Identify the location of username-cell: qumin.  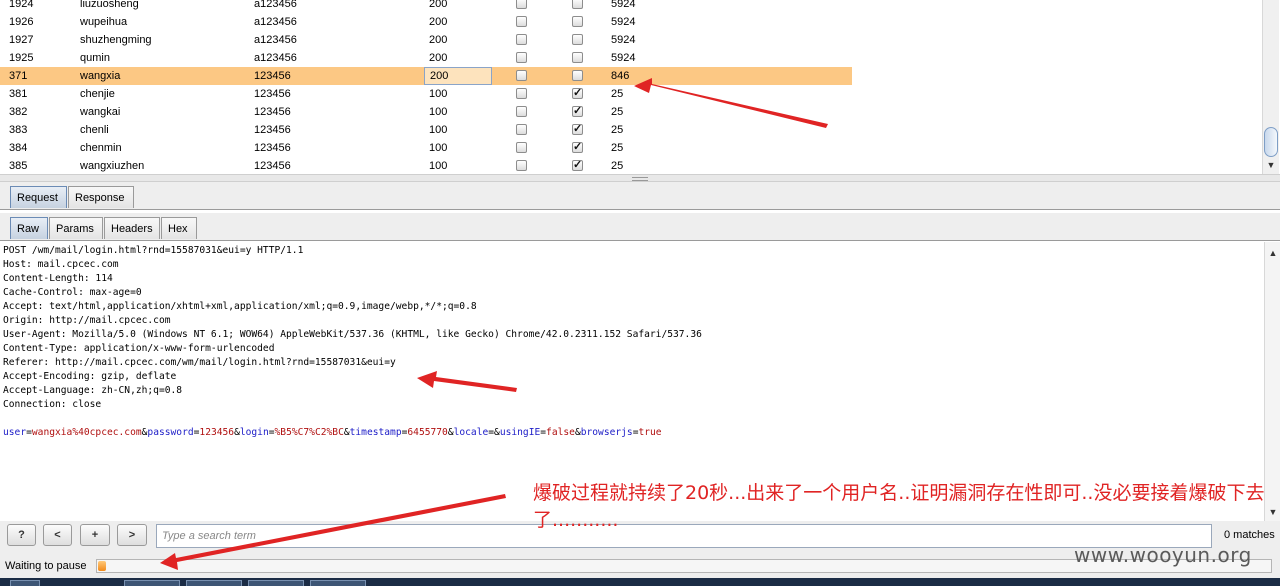
(95, 58).